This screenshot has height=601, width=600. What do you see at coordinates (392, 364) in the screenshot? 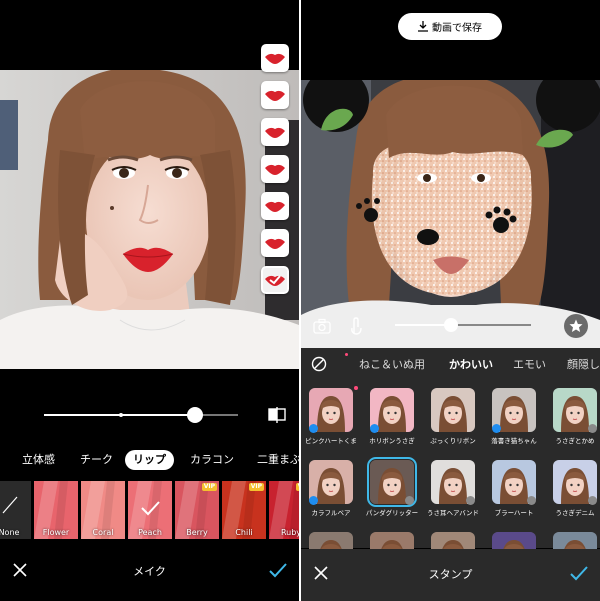
I see `tab-cat-dog: ねこ＆いぬ用` at bounding box center [392, 364].